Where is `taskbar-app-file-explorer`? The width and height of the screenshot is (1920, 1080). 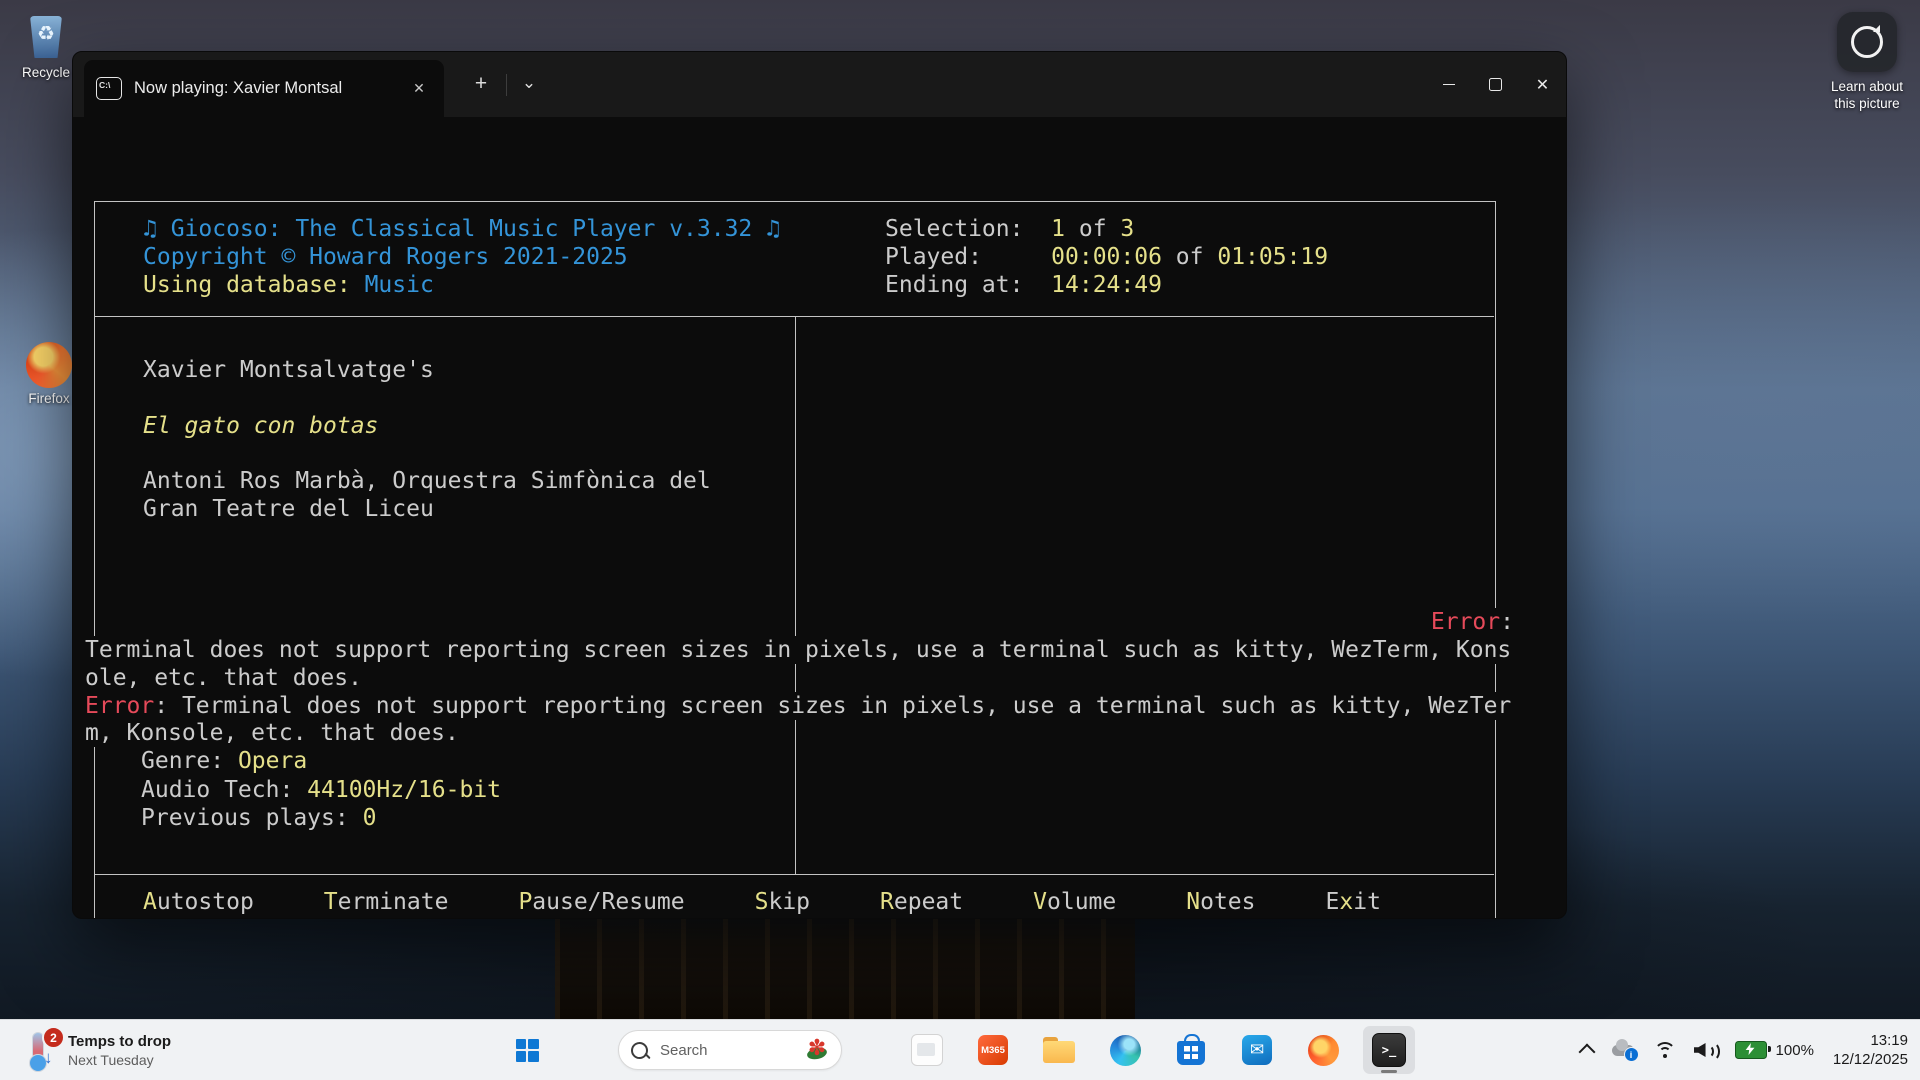
taskbar-app-file-explorer is located at coordinates (1059, 1050).